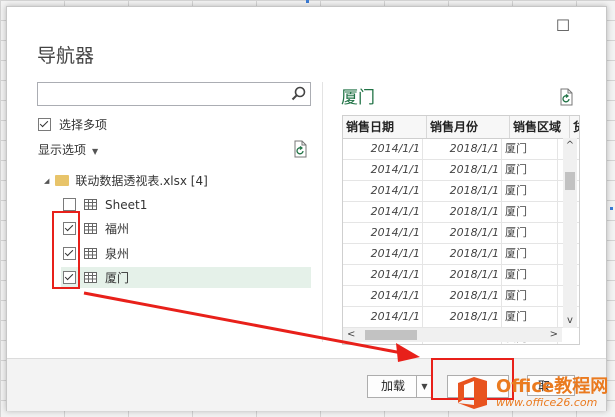  I want to click on watermark-logo: Office教程网 www.office26.com, so click(533, 393).